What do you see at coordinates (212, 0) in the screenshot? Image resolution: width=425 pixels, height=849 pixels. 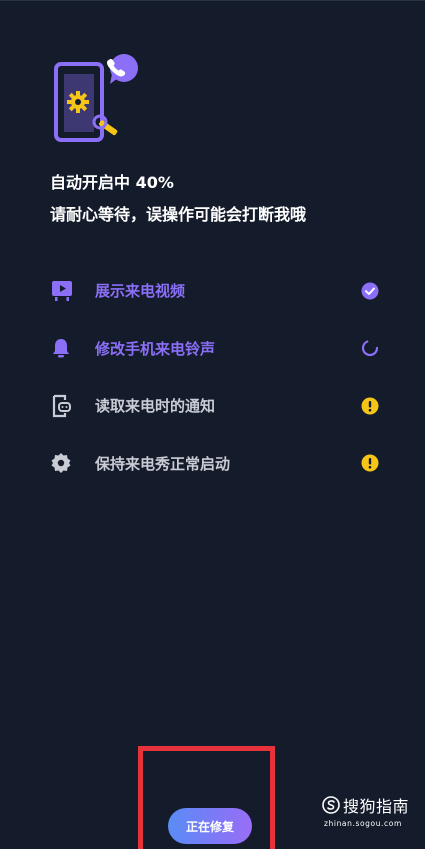 I see `top-divider` at bounding box center [212, 0].